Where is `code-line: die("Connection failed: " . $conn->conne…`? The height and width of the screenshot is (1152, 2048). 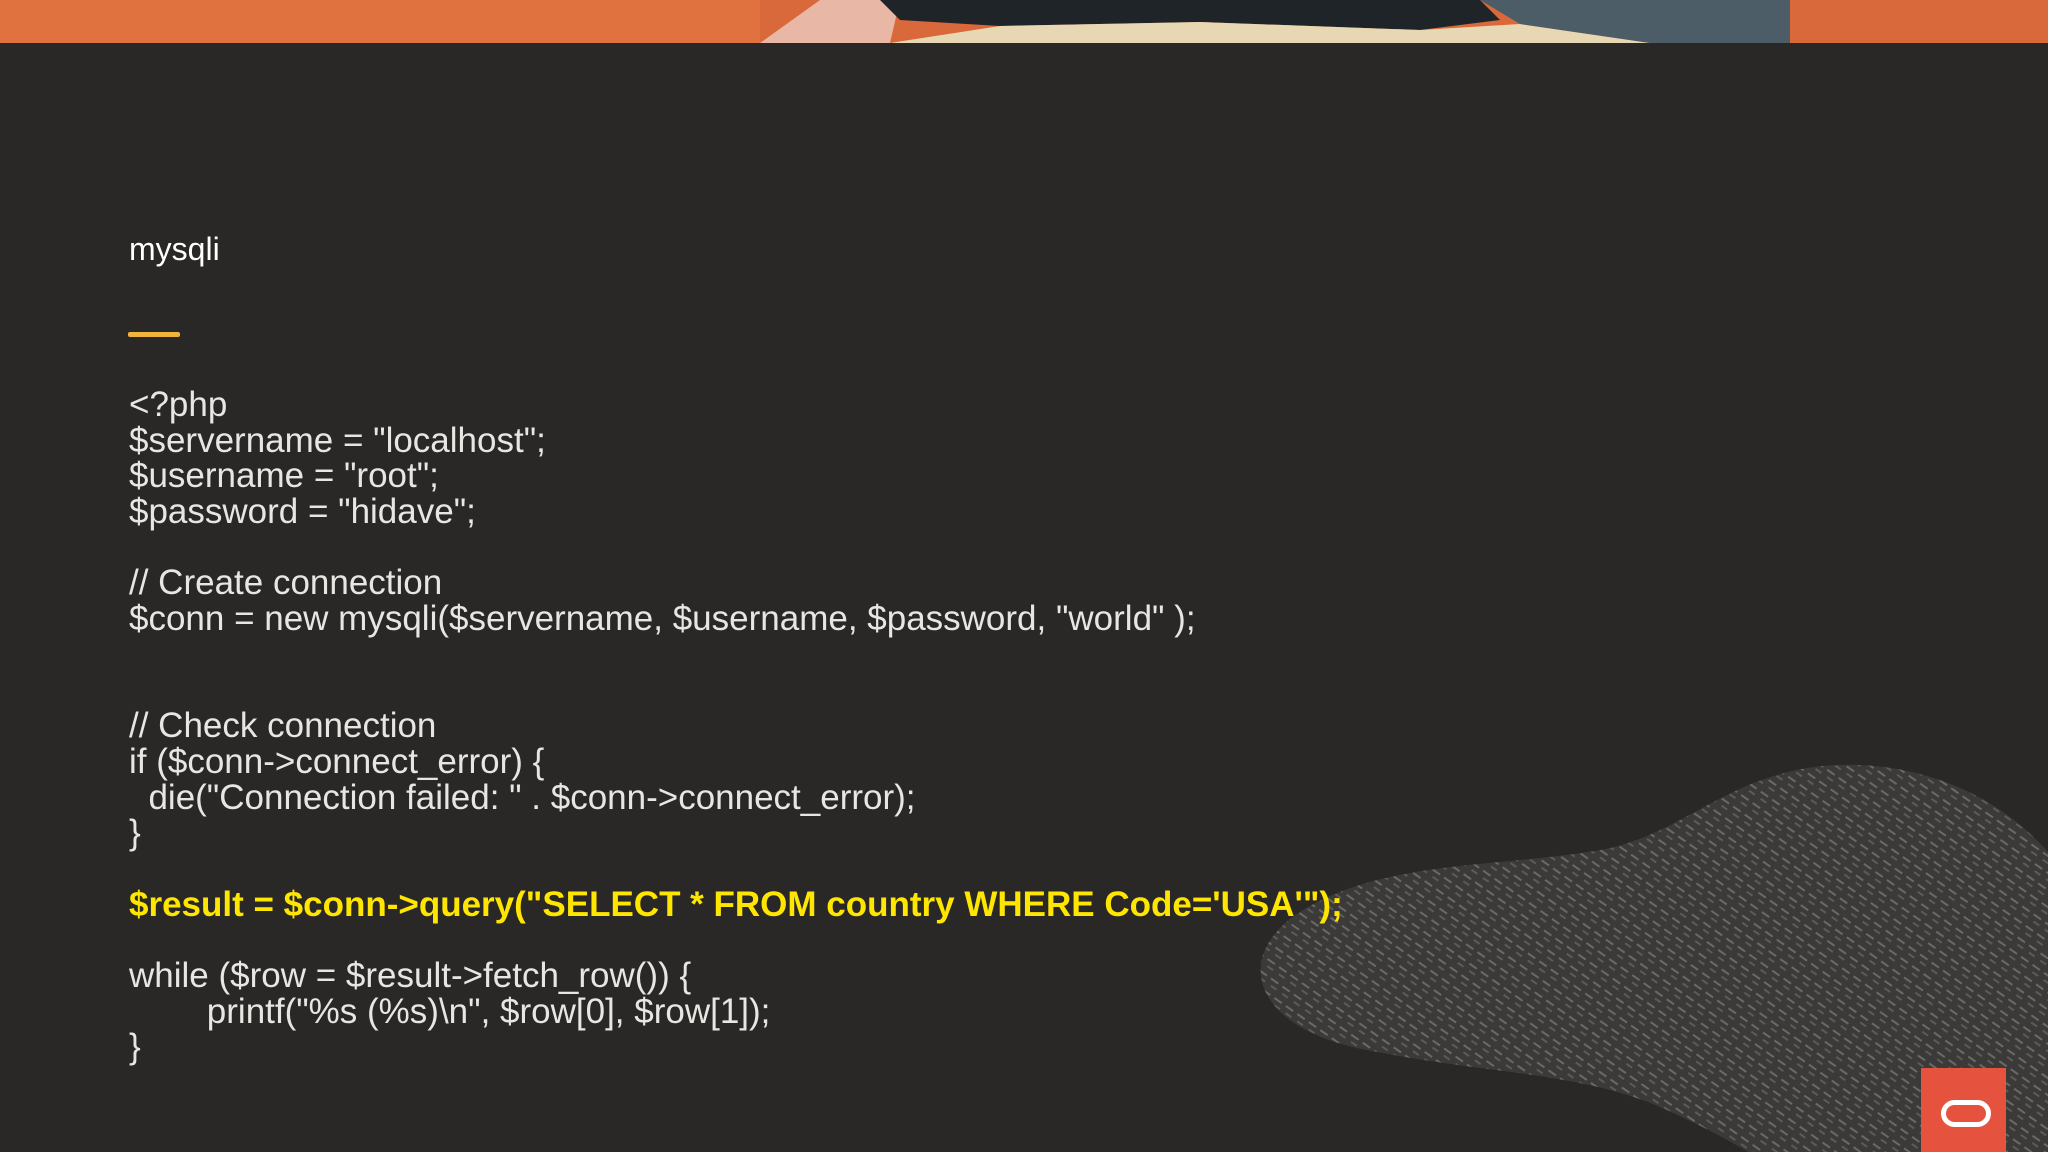 code-line: die("Connection failed: " . $conn->conne… is located at coordinates (522, 797).